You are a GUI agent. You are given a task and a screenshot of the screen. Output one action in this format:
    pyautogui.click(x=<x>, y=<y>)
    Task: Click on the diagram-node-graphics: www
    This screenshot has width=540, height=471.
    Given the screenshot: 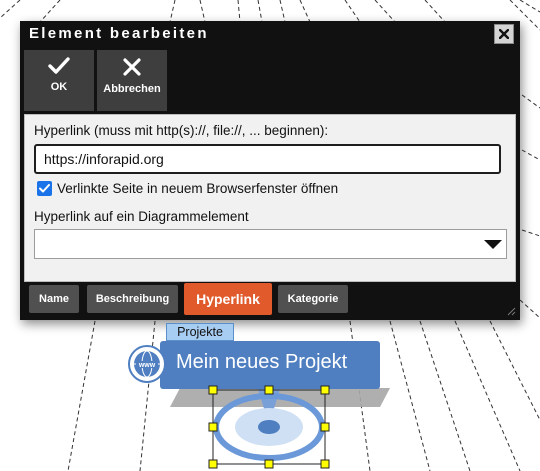 What is the action you would take?
    pyautogui.click(x=259, y=405)
    